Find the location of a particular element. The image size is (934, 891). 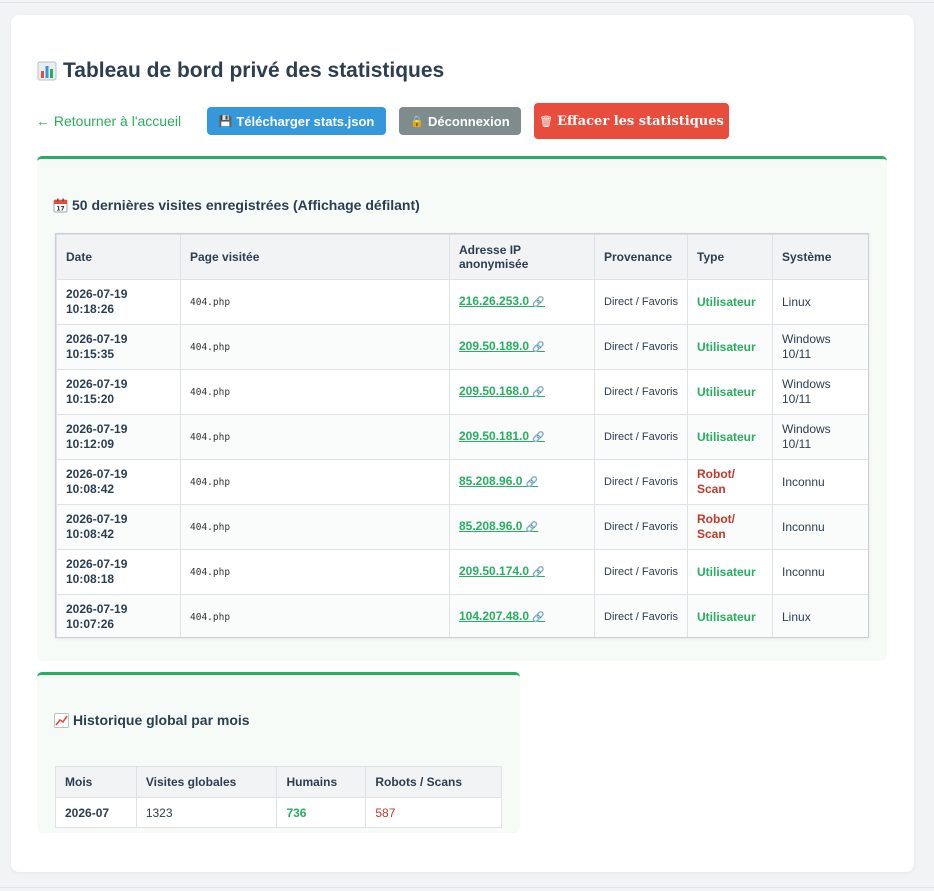

top-divider is located at coordinates (467, 2).